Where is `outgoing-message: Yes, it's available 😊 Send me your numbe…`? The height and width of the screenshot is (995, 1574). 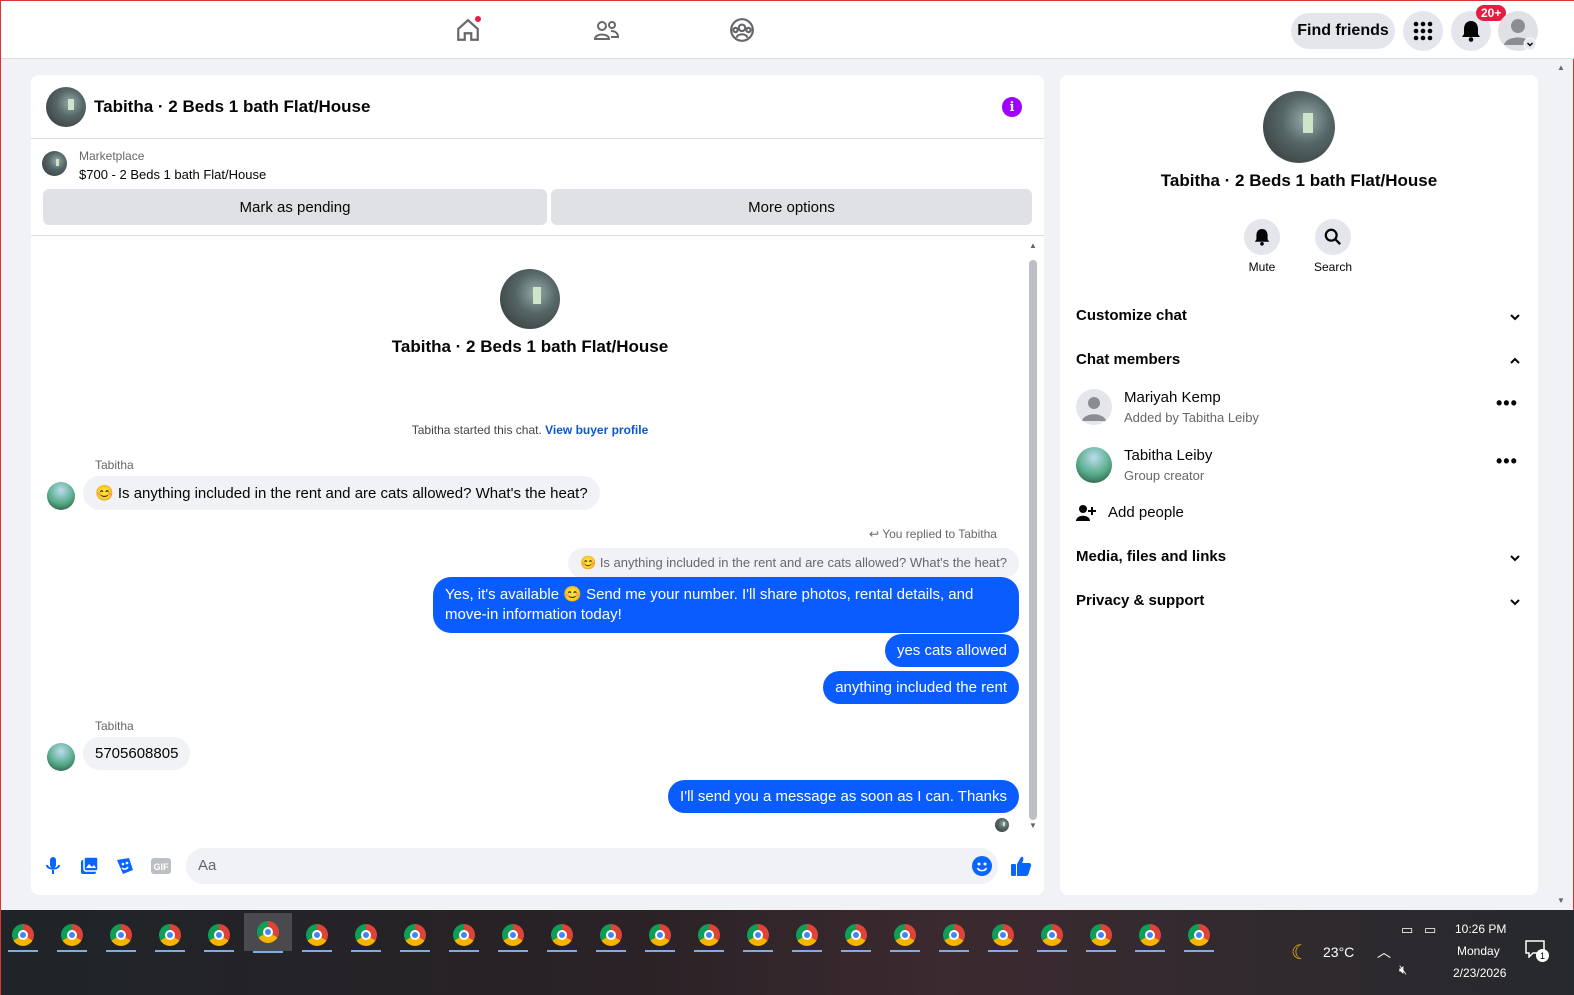 outgoing-message: Yes, it's available 😊 Send me your numbe… is located at coordinates (726, 605).